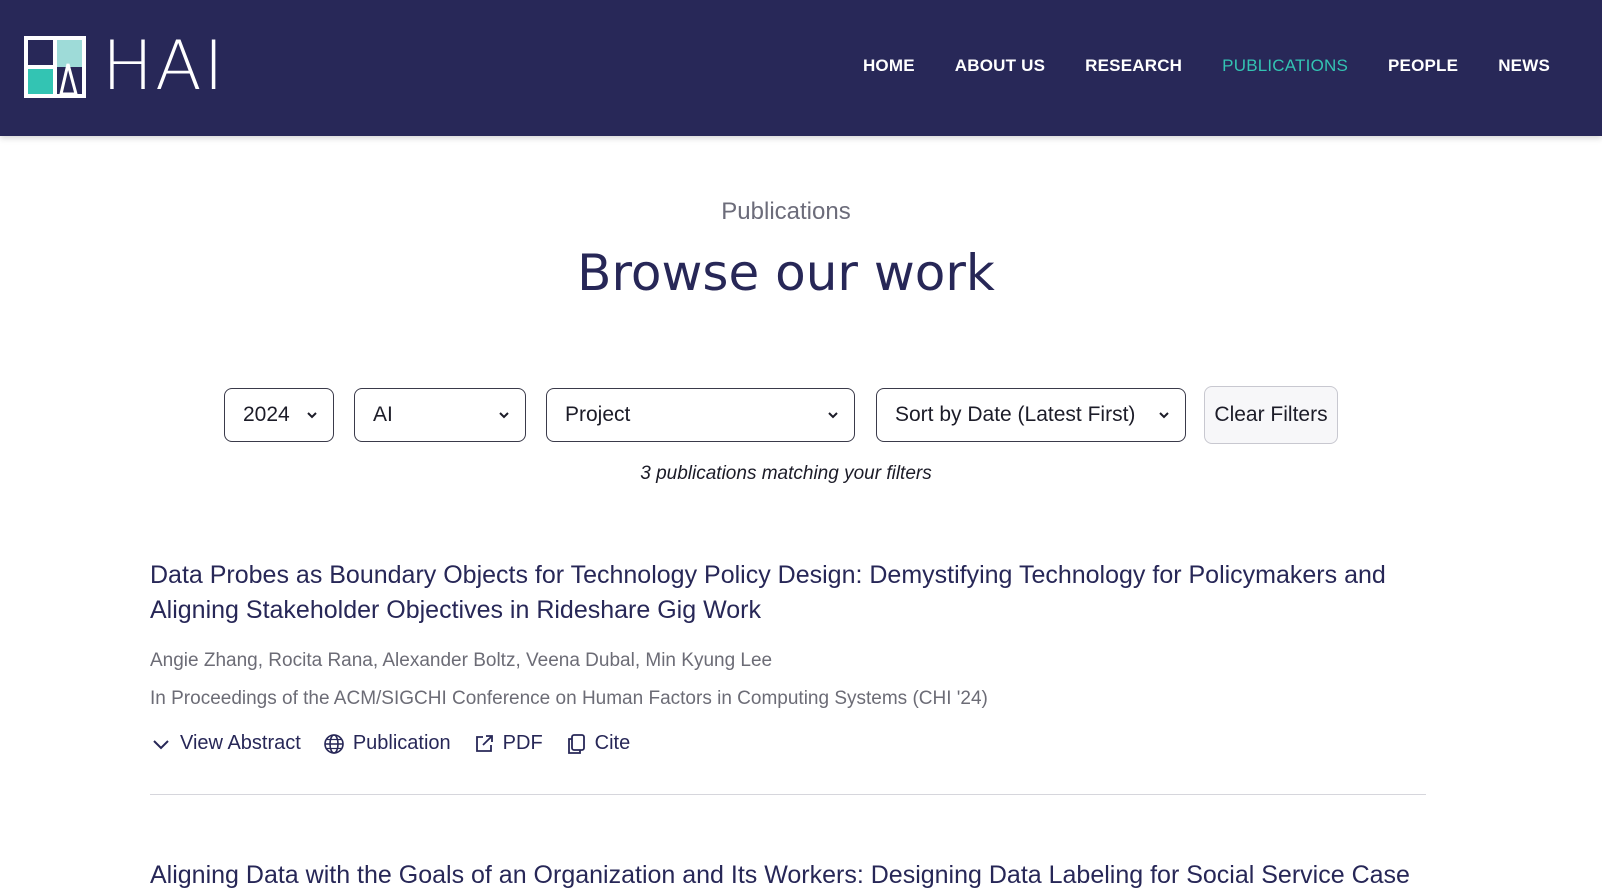 The width and height of the screenshot is (1602, 893). I want to click on sort-select: Sort by Date (Latest First), so click(1031, 415).